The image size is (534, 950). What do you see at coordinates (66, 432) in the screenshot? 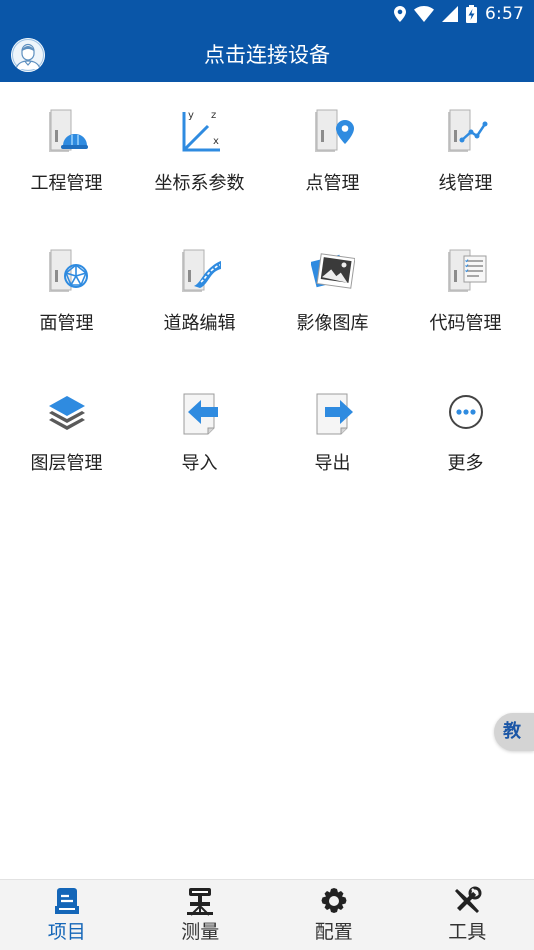
I see `tile-layer-management: 图层管理` at bounding box center [66, 432].